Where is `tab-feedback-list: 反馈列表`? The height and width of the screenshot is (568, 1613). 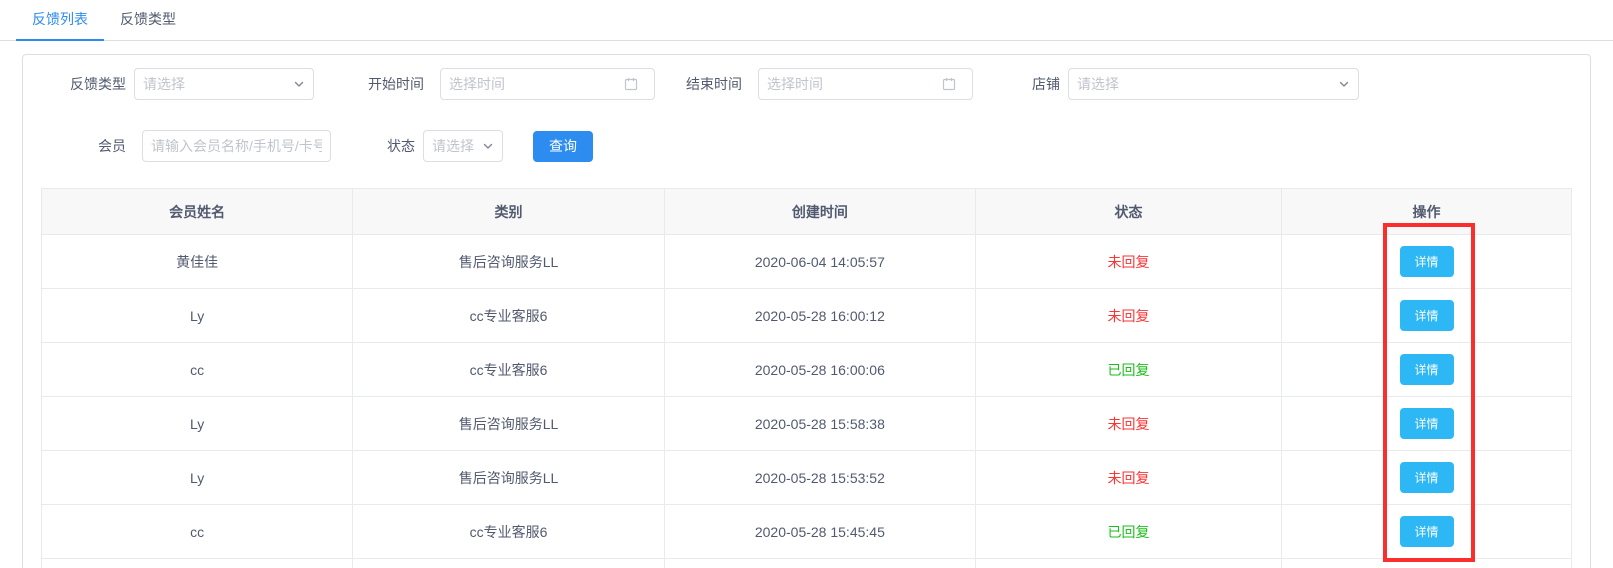 tab-feedback-list: 反馈列表 is located at coordinates (60, 20).